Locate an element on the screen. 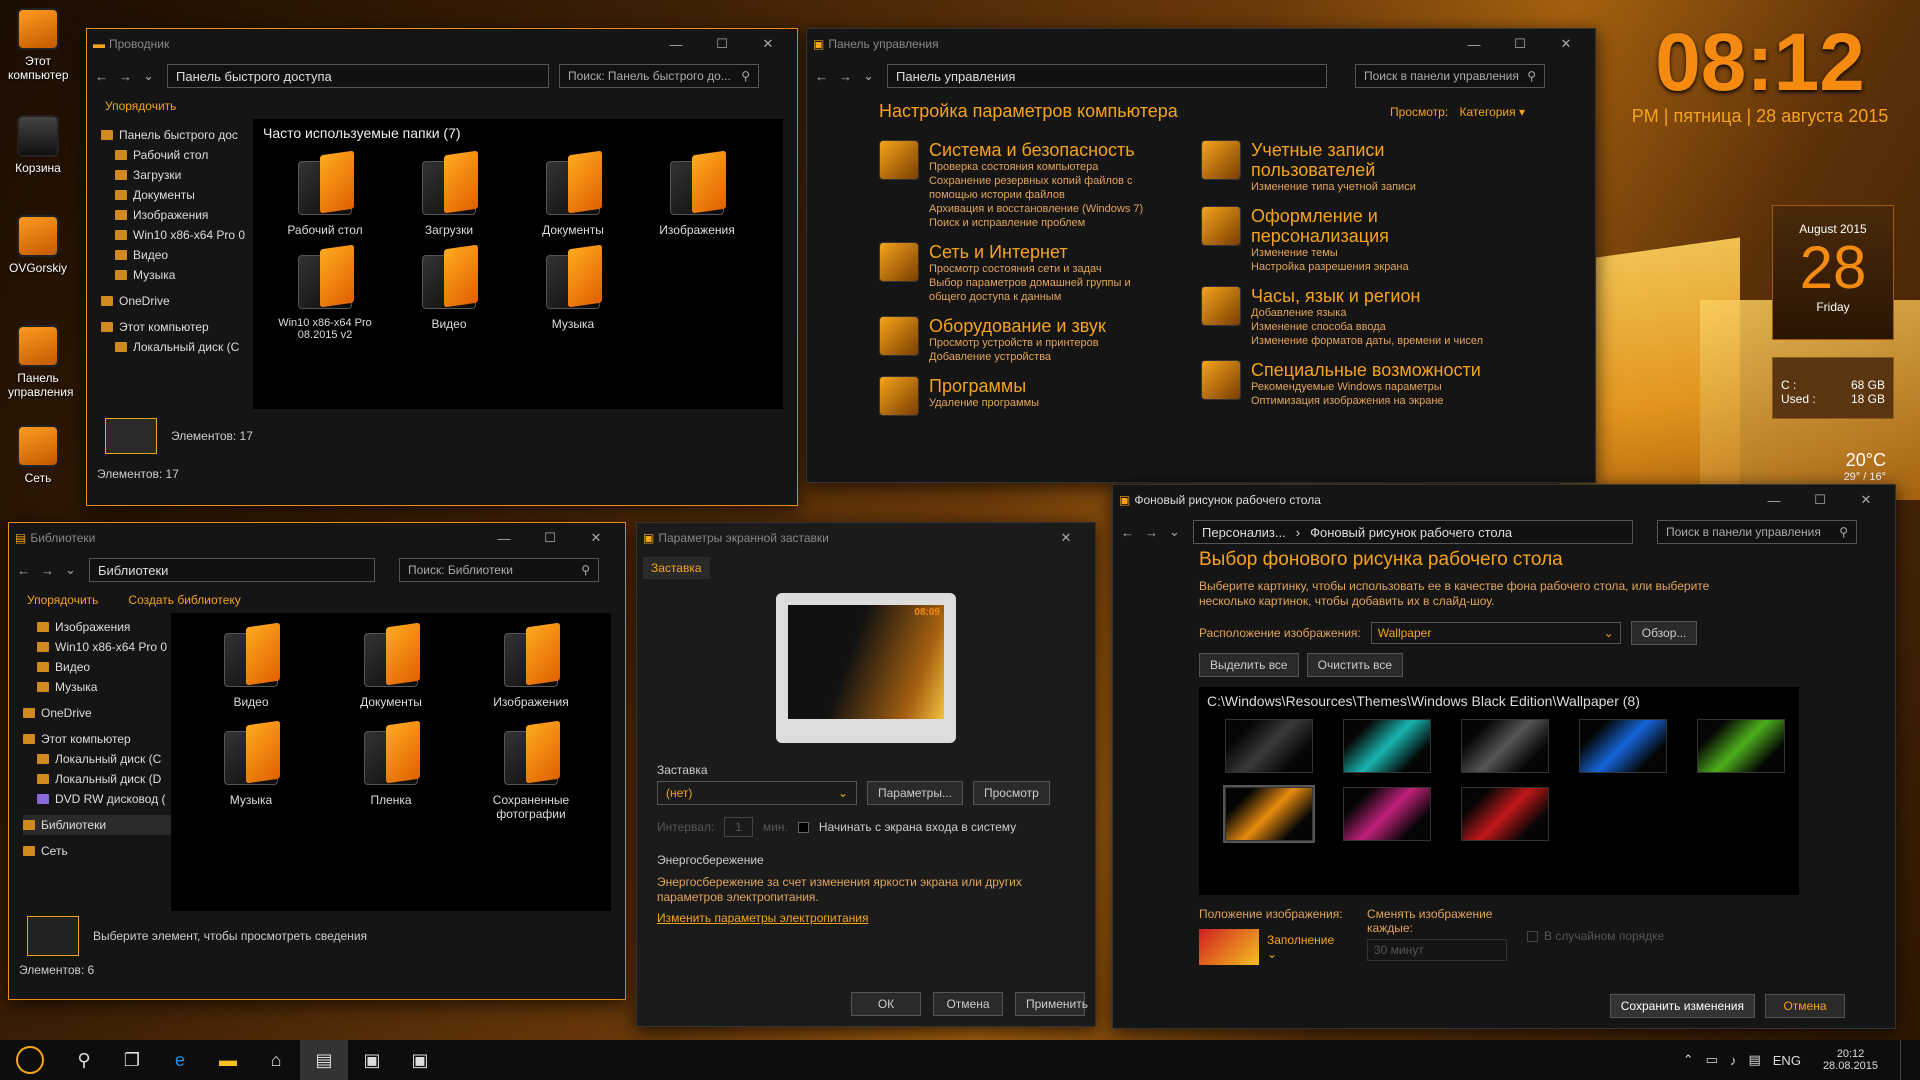  task-link: Добавление языка is located at coordinates (1367, 313).